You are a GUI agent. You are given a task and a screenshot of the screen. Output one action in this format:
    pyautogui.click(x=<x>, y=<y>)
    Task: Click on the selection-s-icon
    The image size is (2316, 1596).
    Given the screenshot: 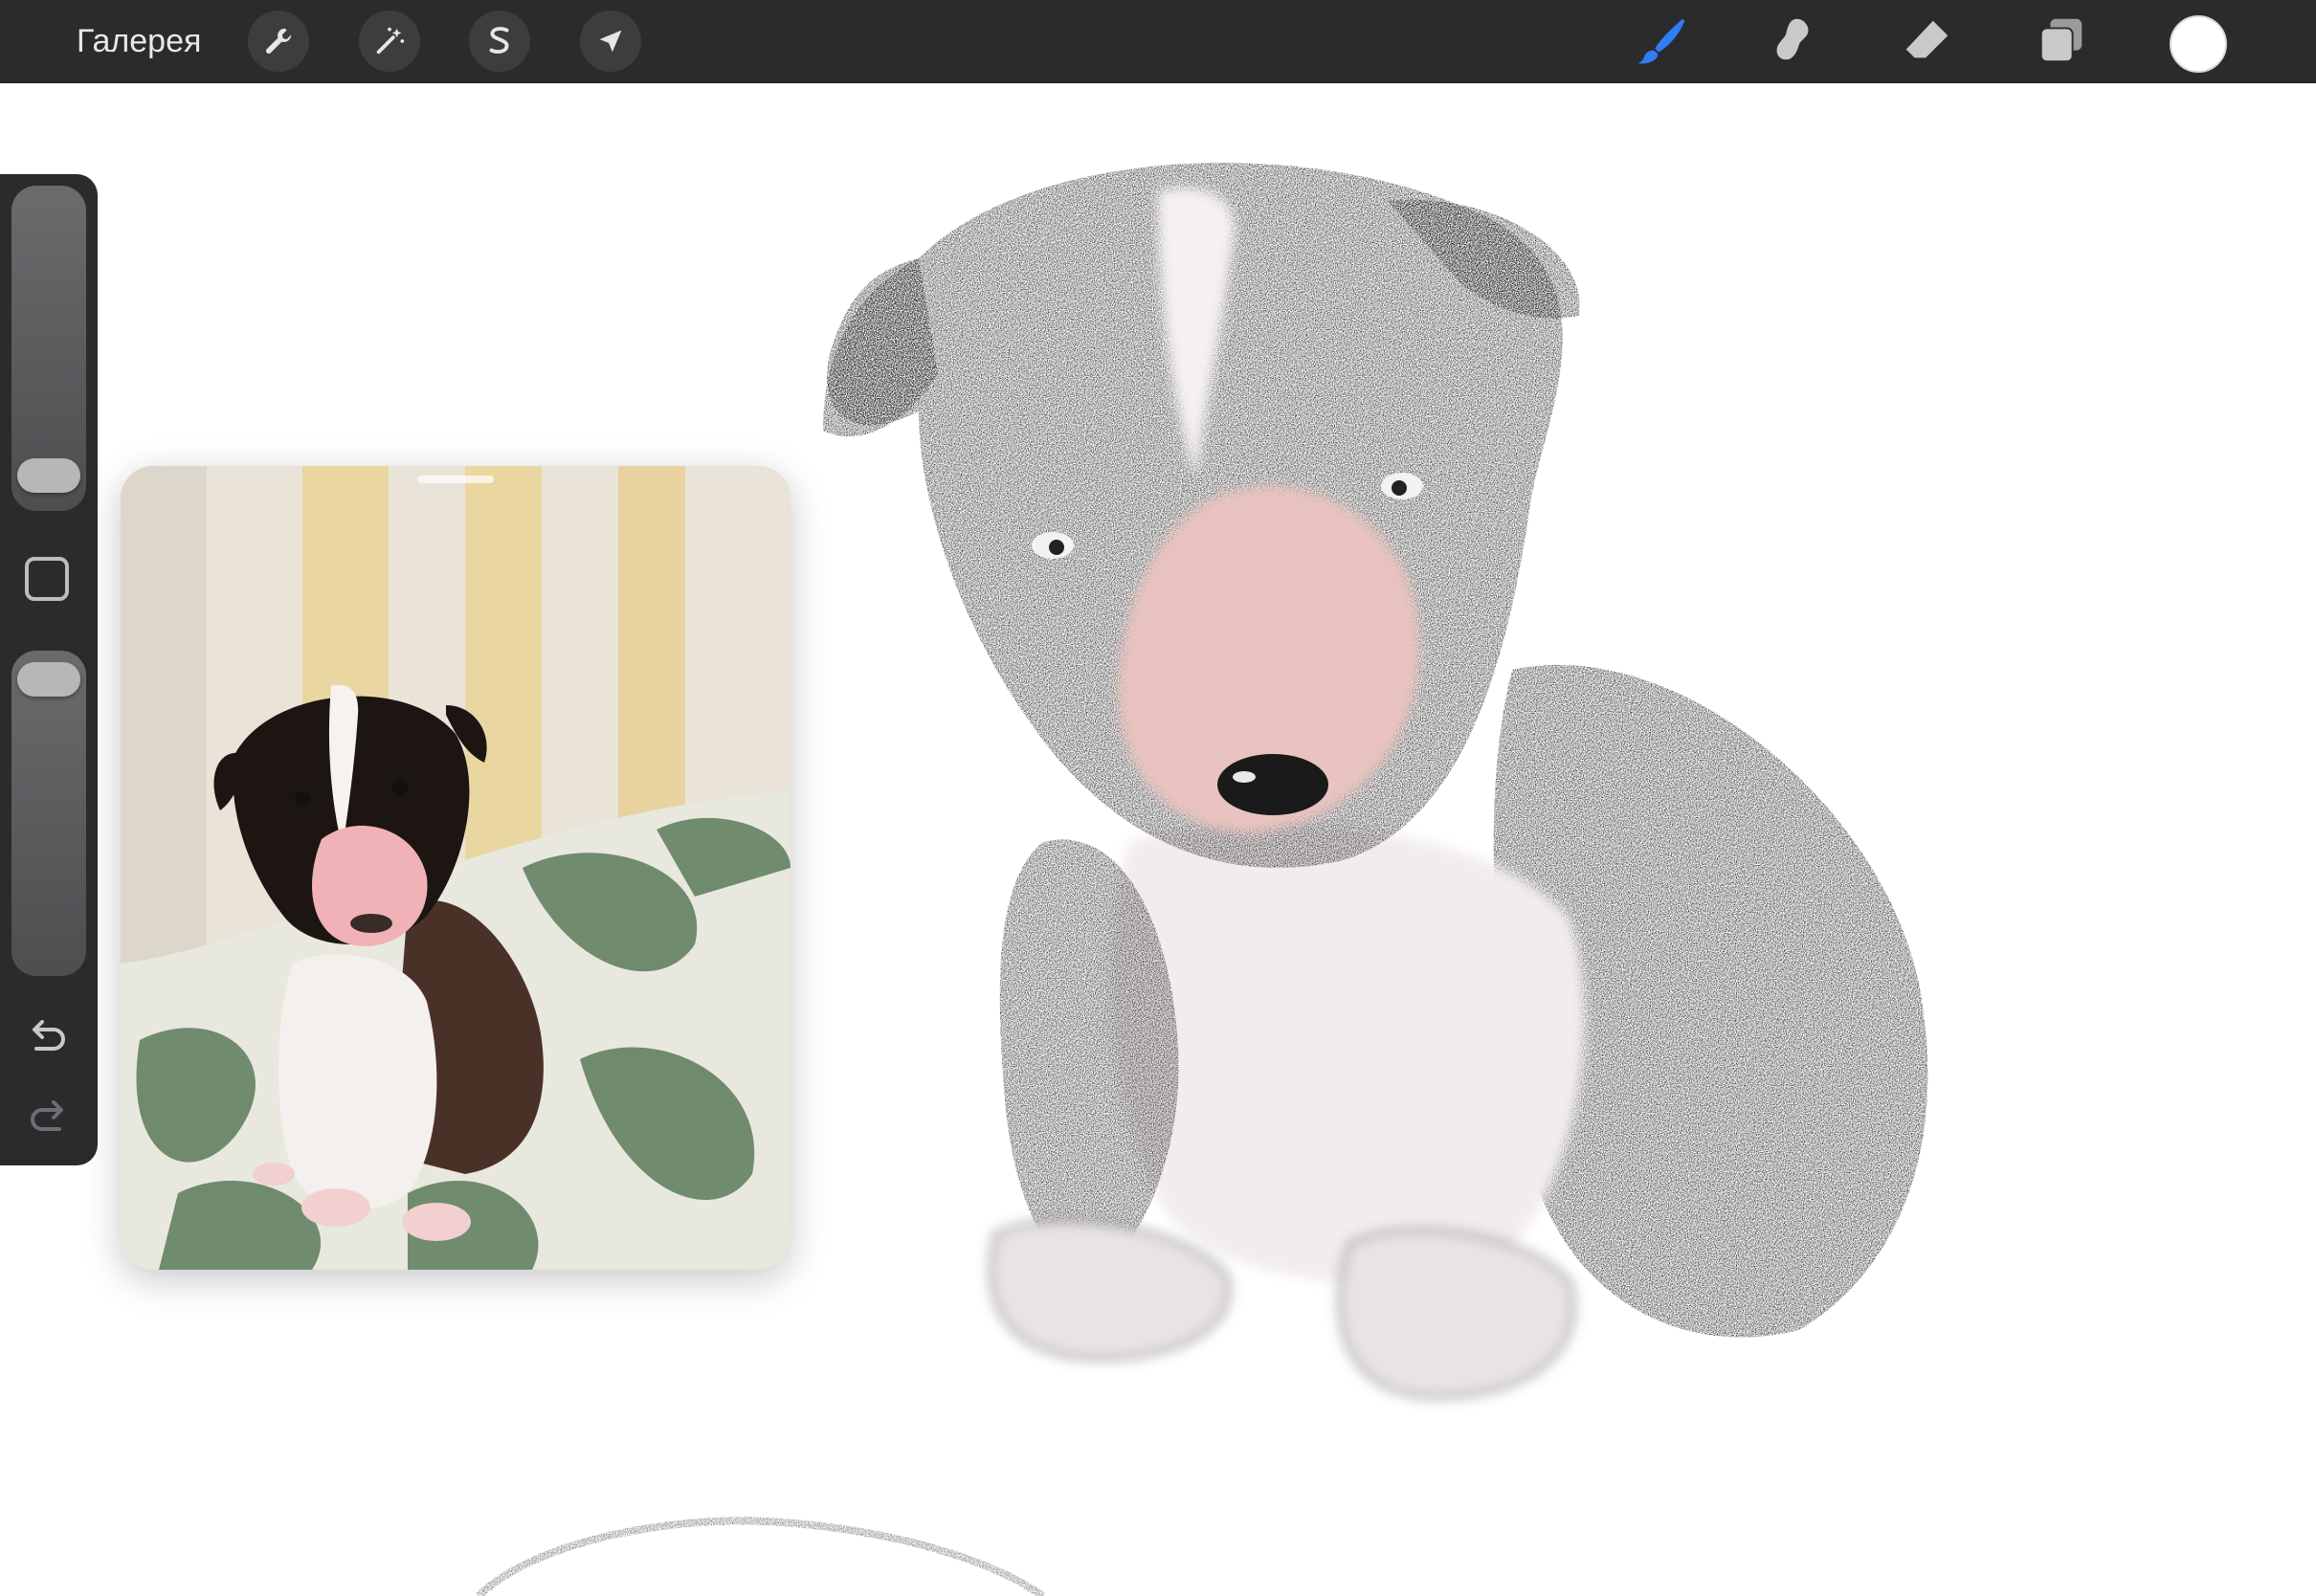 What is the action you would take?
    pyautogui.click(x=499, y=42)
    